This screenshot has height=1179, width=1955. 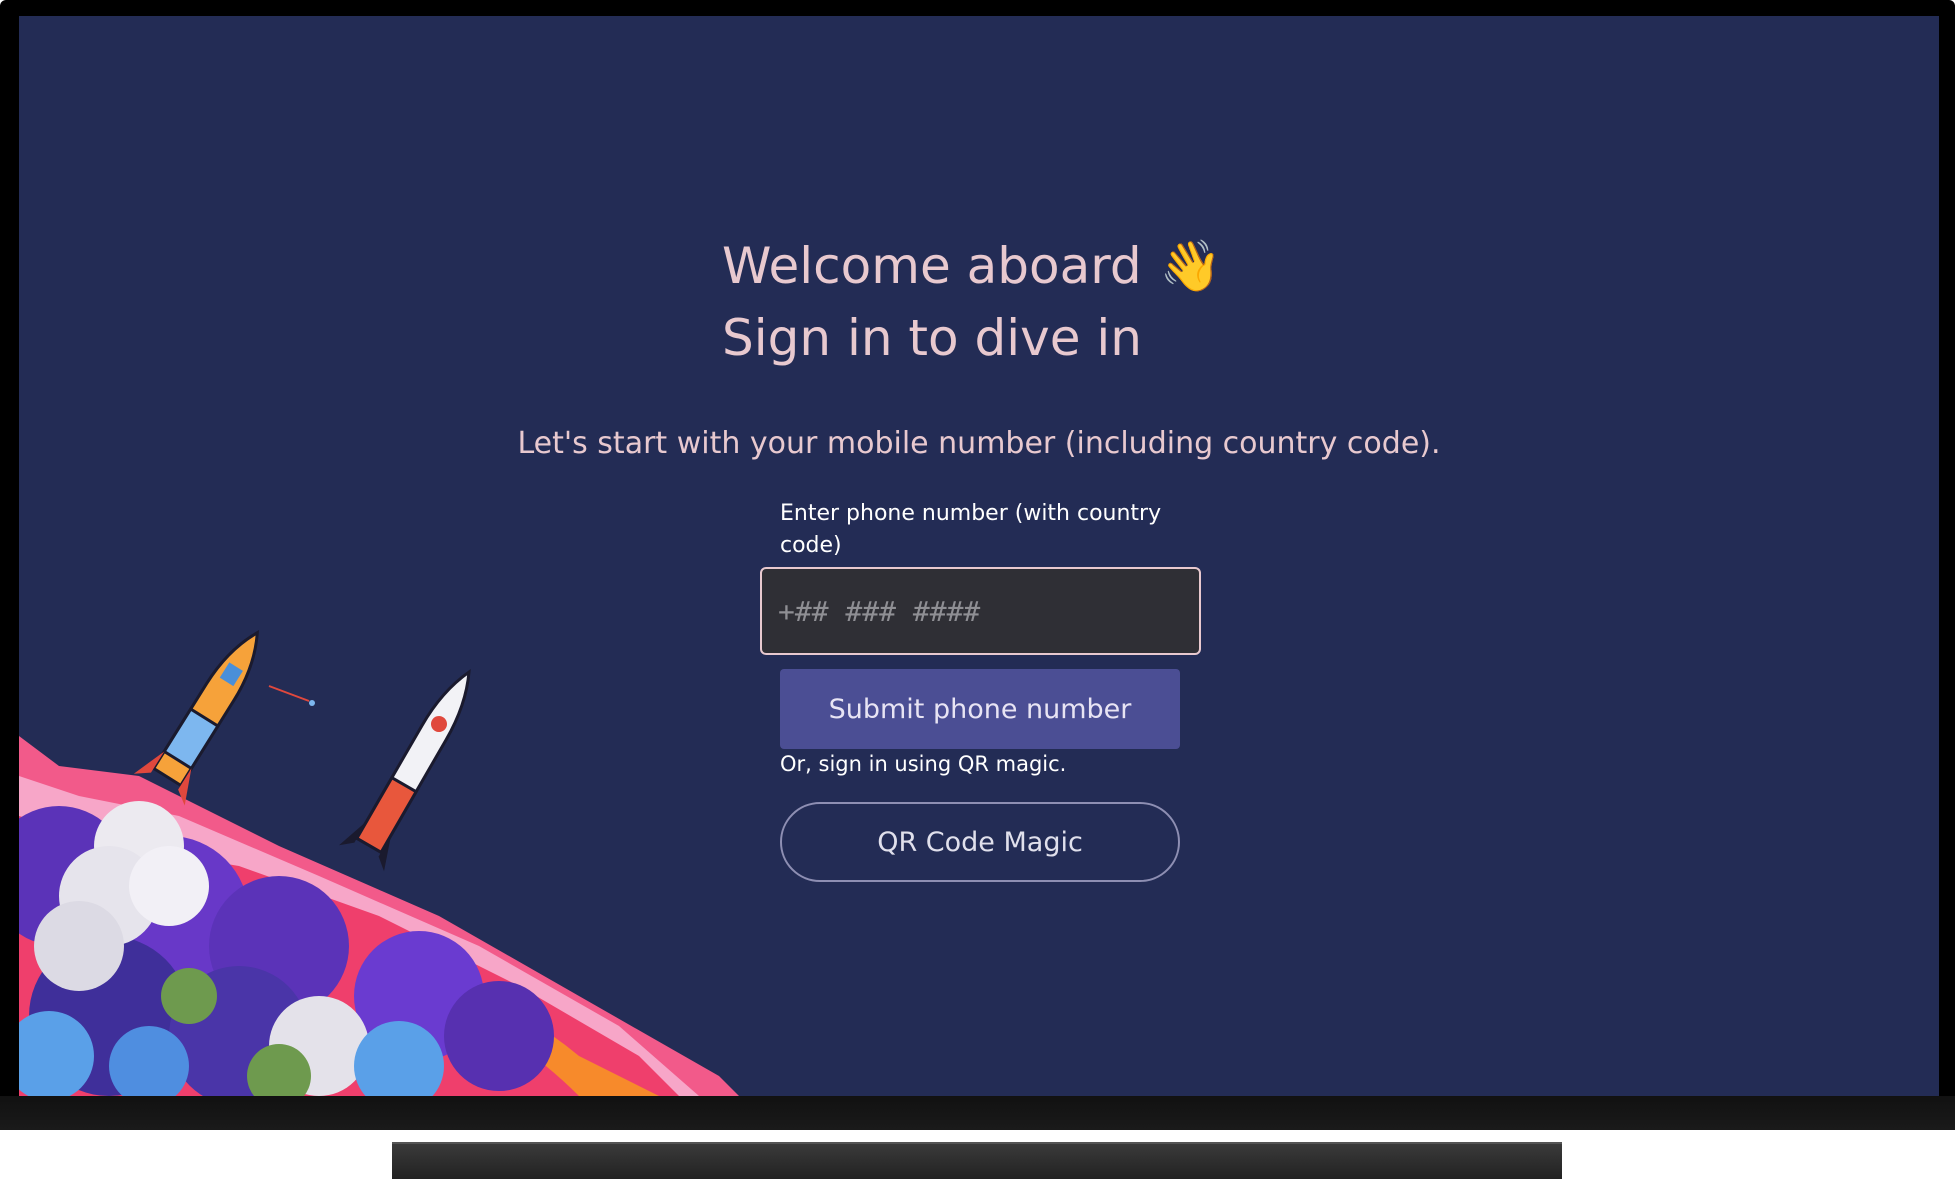 I want to click on tv-bezel, so click(x=977, y=1113).